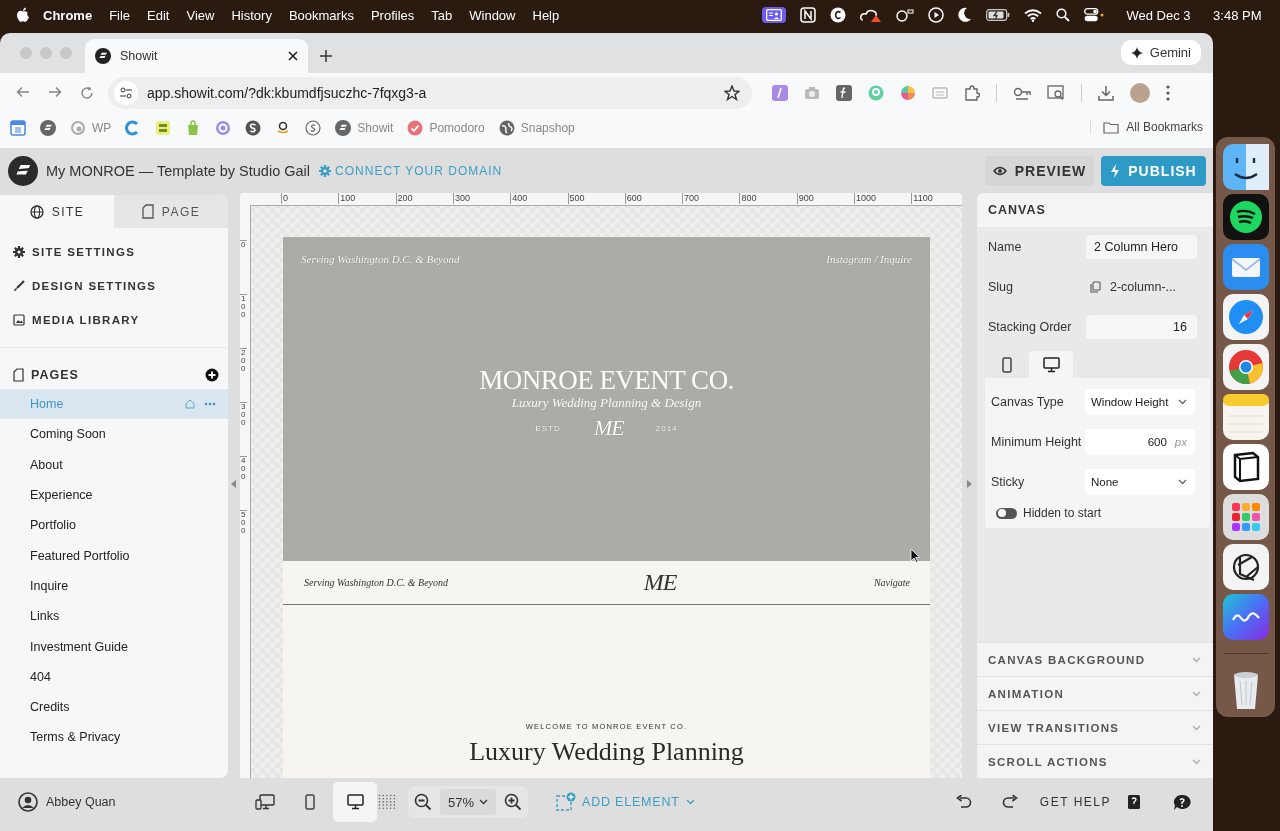  What do you see at coordinates (1182, 802) in the screenshot?
I see `help-icon` at bounding box center [1182, 802].